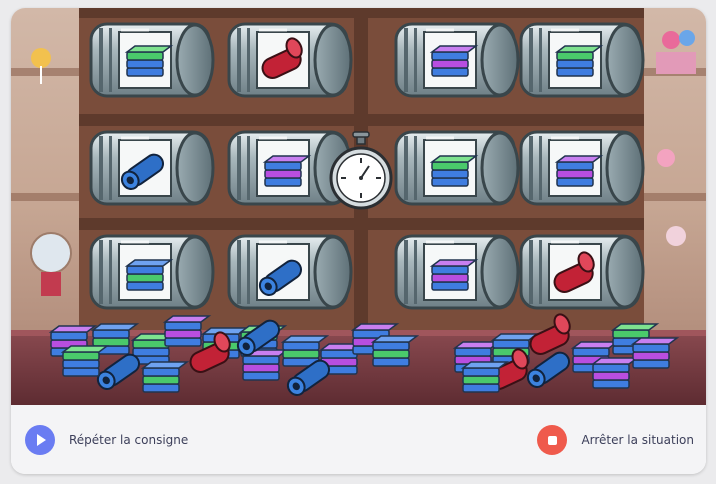 The height and width of the screenshot is (484, 716). Describe the element at coordinates (51, 253) in the screenshot. I see `gumball-machine-icon` at that location.